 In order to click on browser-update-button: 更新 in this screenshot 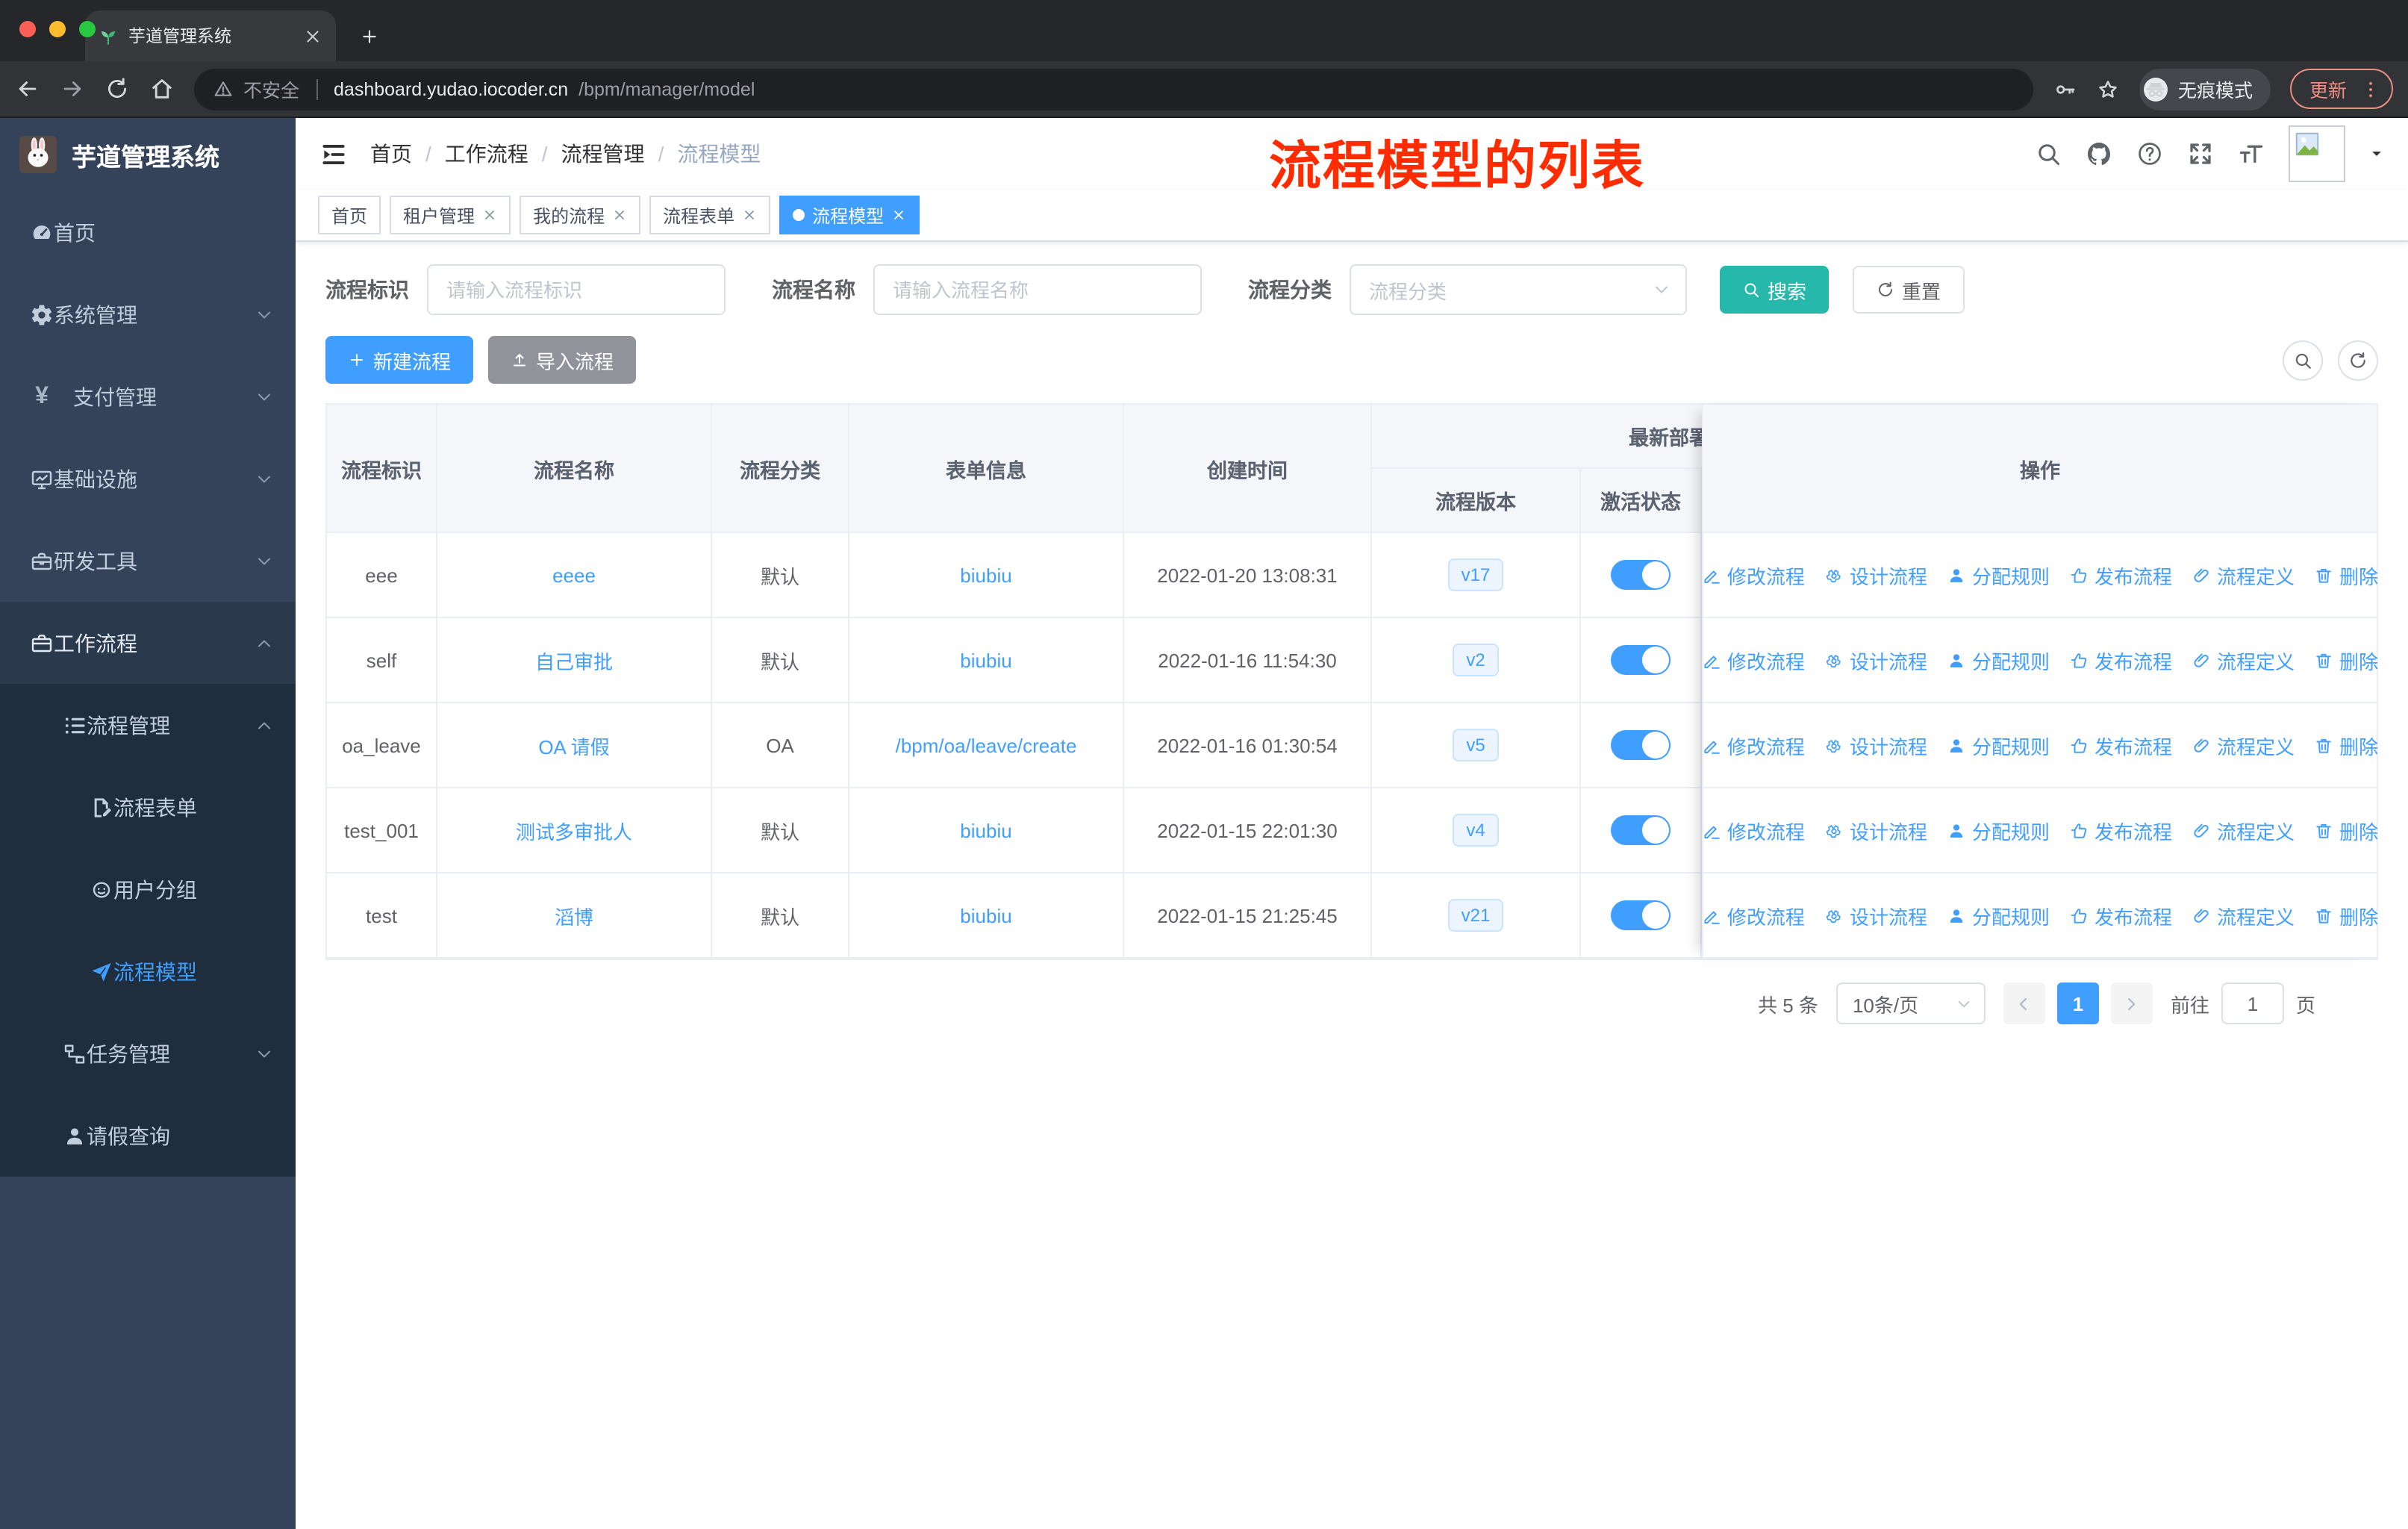, I will do `click(2341, 89)`.